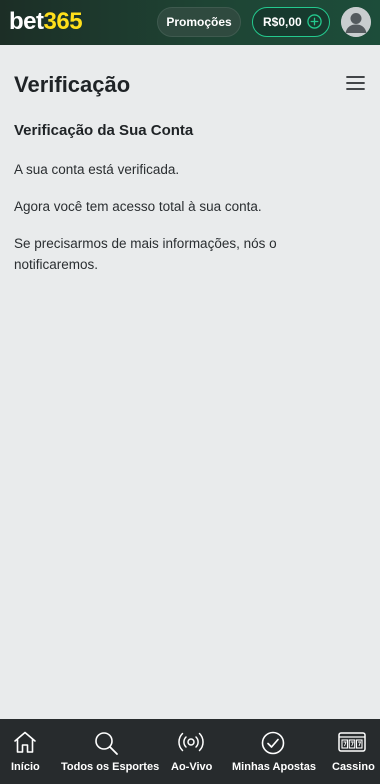 The width and height of the screenshot is (380, 784). Describe the element at coordinates (63, 21) in the screenshot. I see `logo-text-365: 365` at that location.